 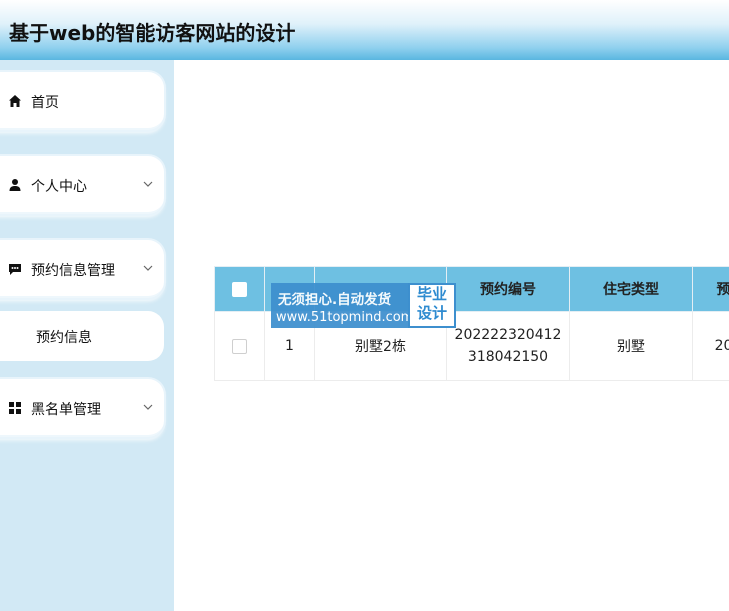 I want to click on sidebar-item-label: 黑名单管理, so click(x=66, y=410).